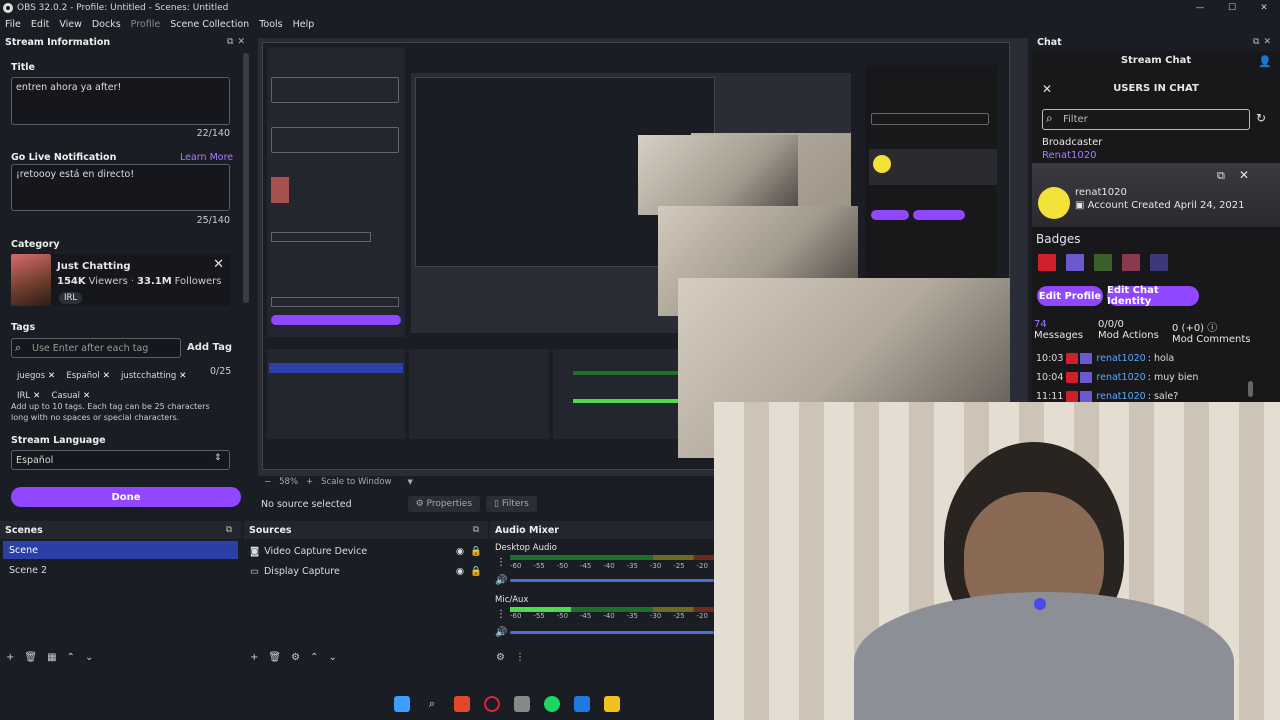  I want to click on stream-chat-title: Stream Chat, so click(1156, 60).